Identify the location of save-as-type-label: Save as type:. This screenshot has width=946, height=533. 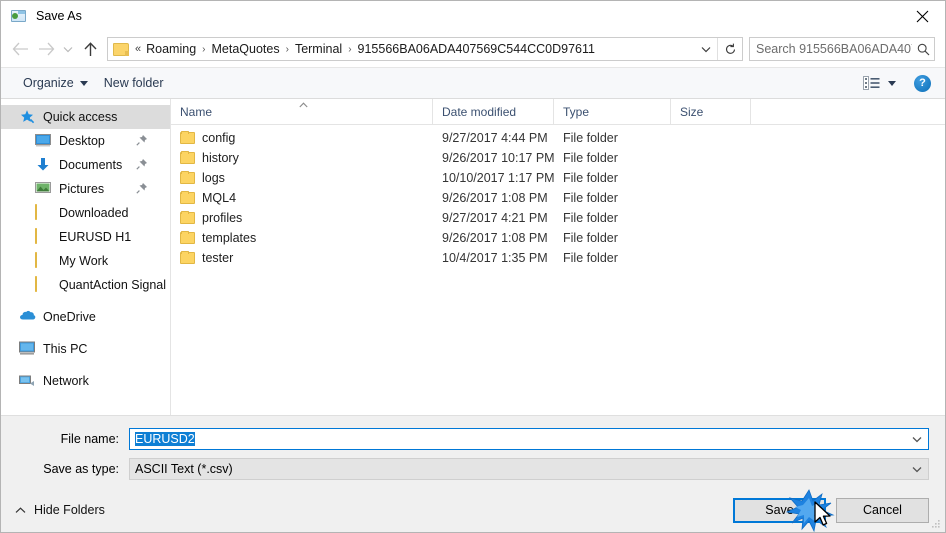
(81, 469).